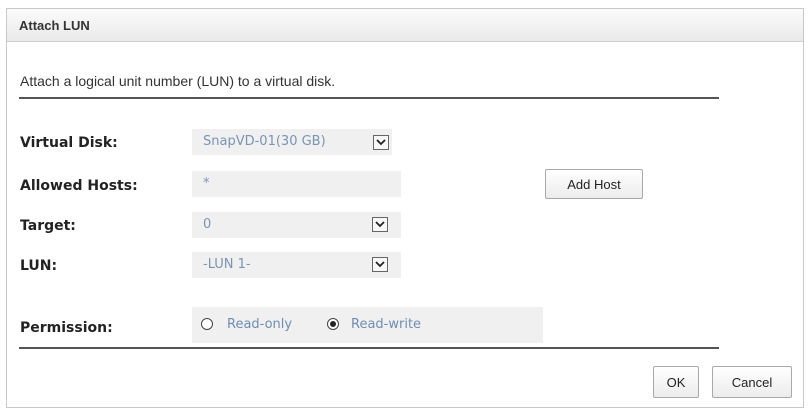  I want to click on target-select: 0, so click(296, 225).